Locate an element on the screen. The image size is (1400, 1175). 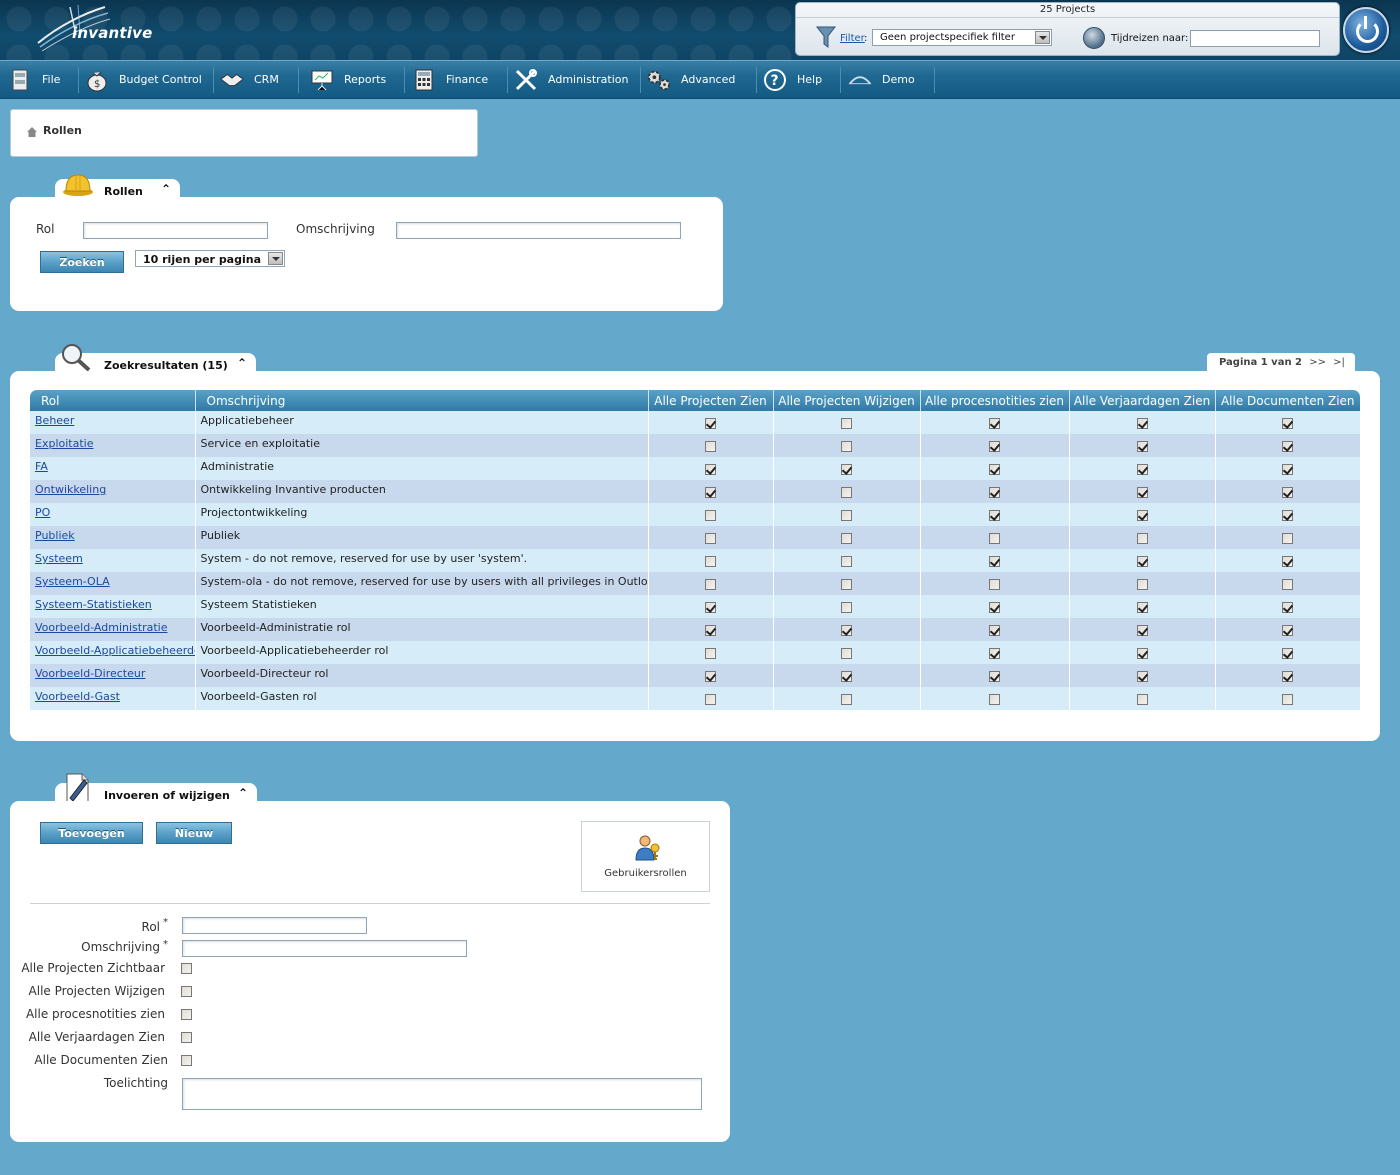
menu-reports: Reports is located at coordinates (348, 79).